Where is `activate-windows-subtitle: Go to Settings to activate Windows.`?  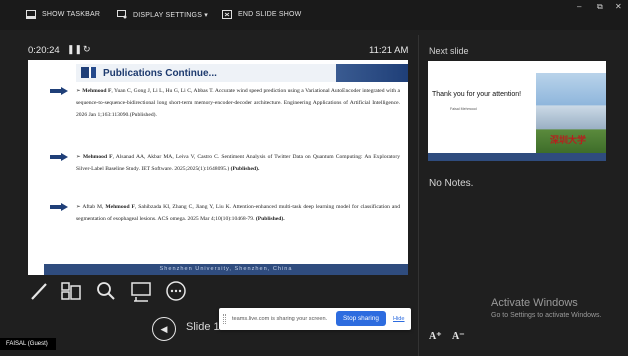 activate-windows-subtitle: Go to Settings to activate Windows. is located at coordinates (546, 315).